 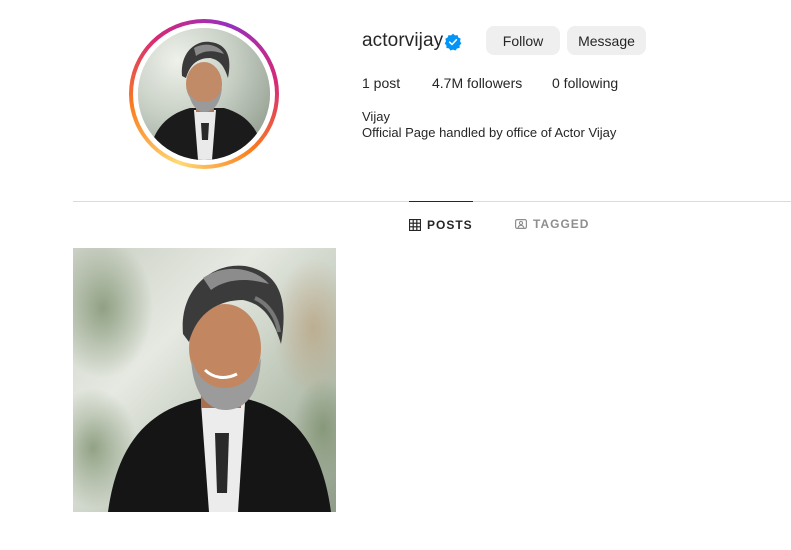 What do you see at coordinates (521, 224) in the screenshot?
I see `tagged-icon` at bounding box center [521, 224].